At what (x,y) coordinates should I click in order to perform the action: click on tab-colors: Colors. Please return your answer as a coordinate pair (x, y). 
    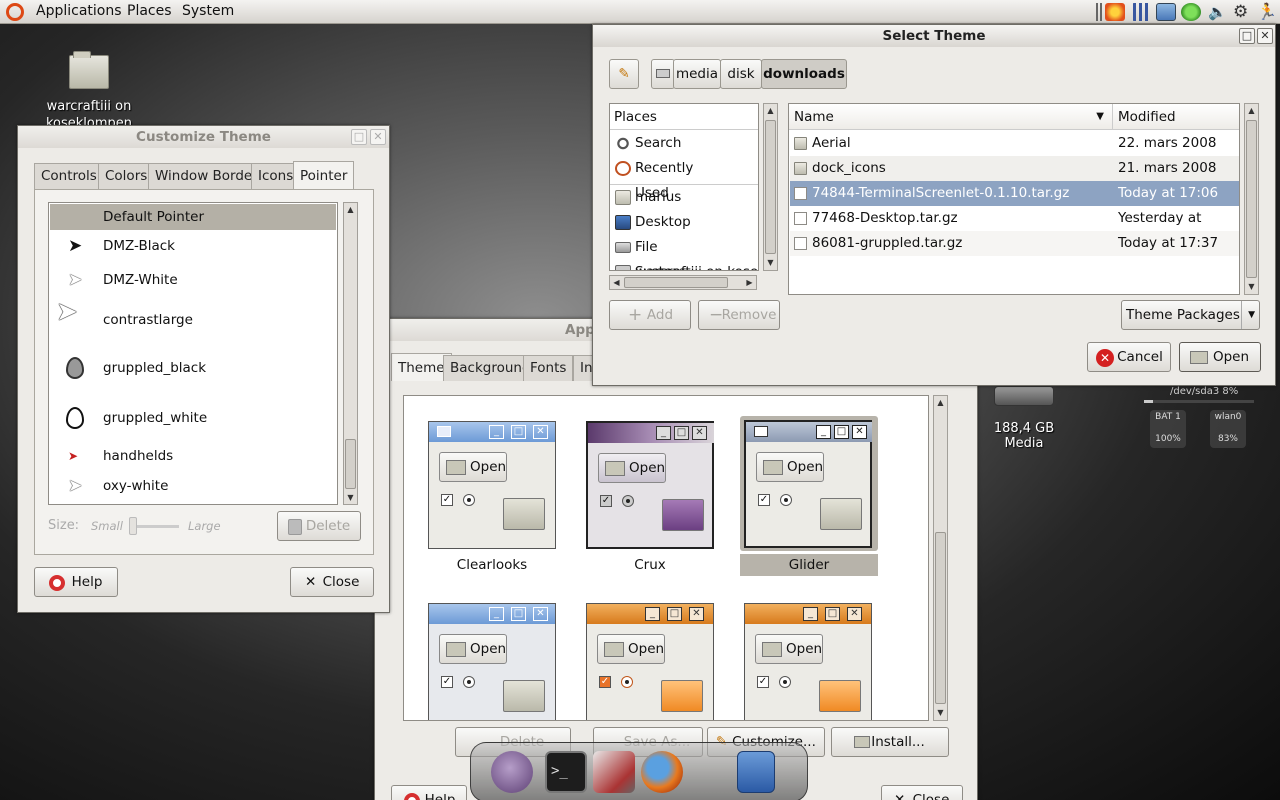
    Looking at the image, I should click on (126, 176).